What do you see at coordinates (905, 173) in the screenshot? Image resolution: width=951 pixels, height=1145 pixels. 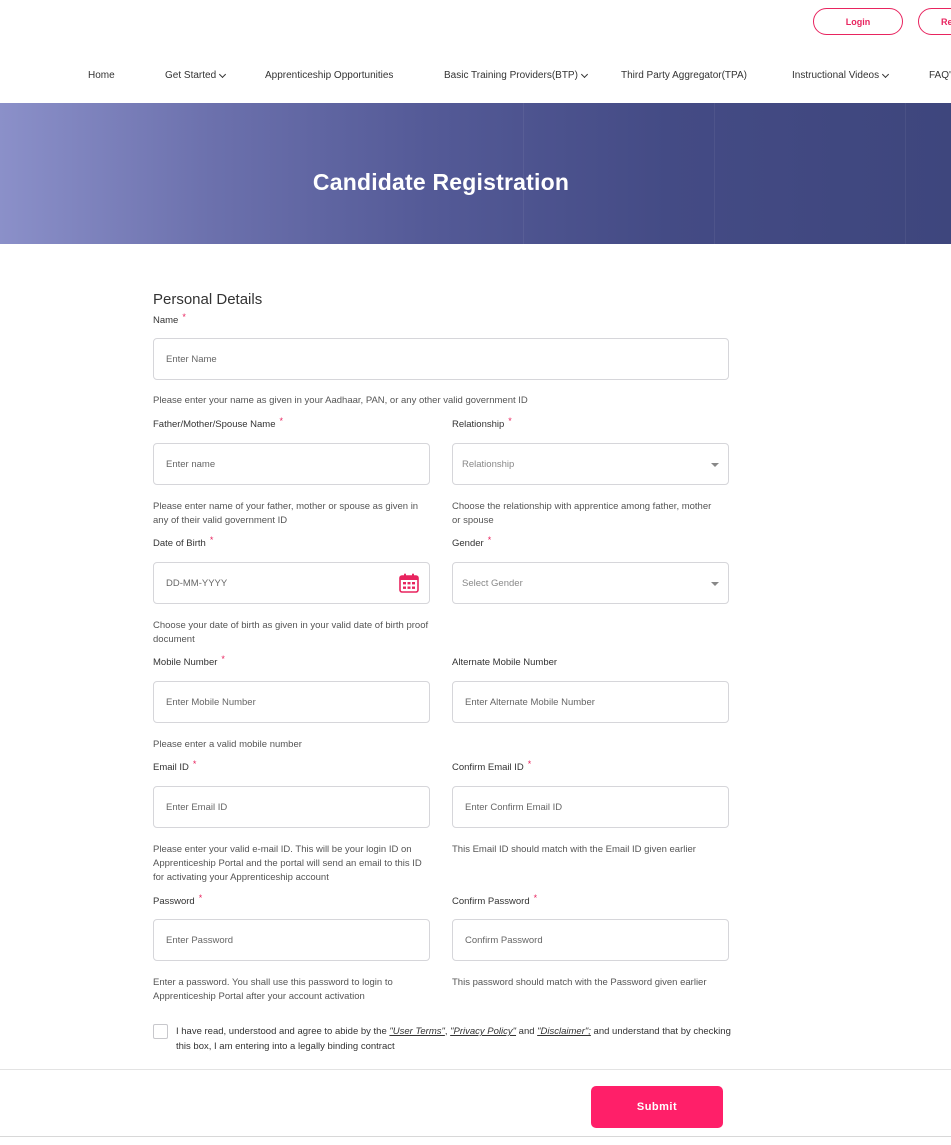 I see `banner-divider` at bounding box center [905, 173].